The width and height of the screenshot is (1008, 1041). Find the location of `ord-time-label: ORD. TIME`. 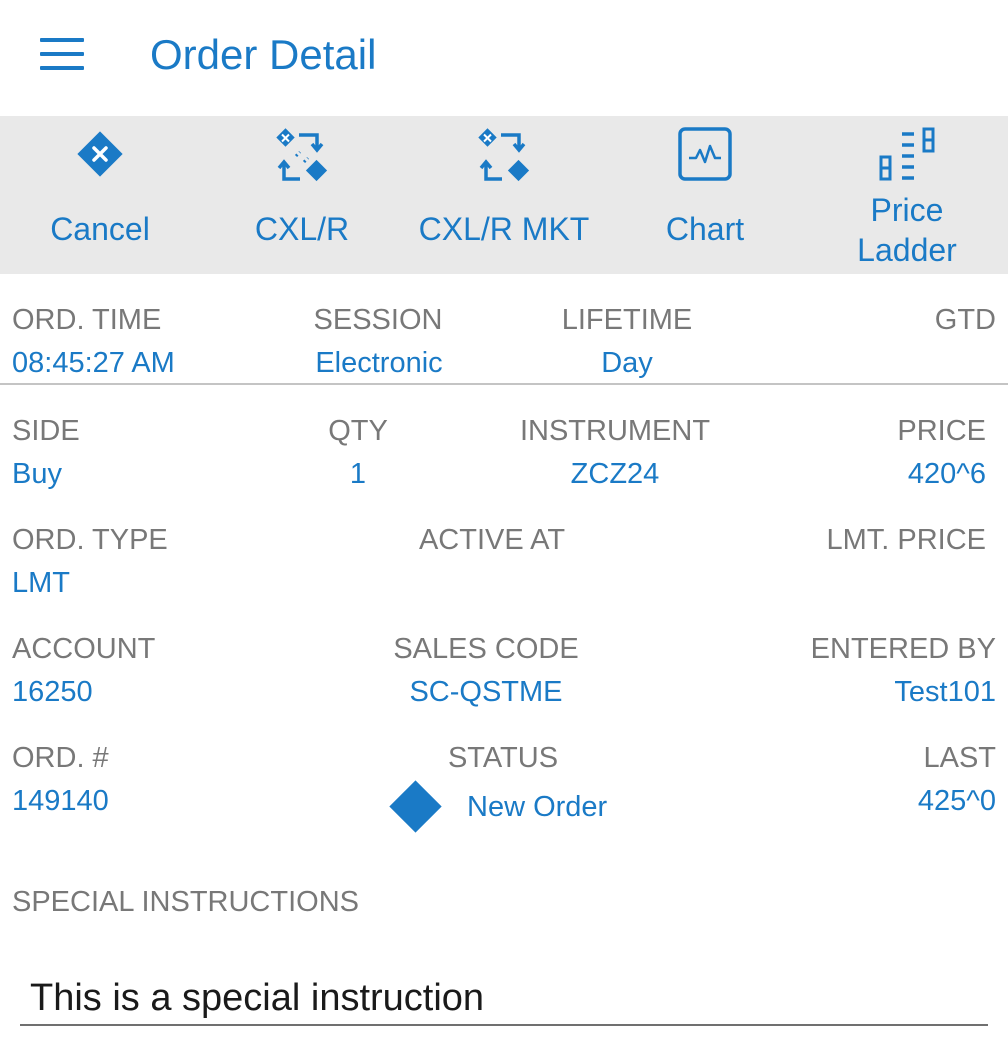

ord-time-label: ORD. TIME is located at coordinates (87, 320).